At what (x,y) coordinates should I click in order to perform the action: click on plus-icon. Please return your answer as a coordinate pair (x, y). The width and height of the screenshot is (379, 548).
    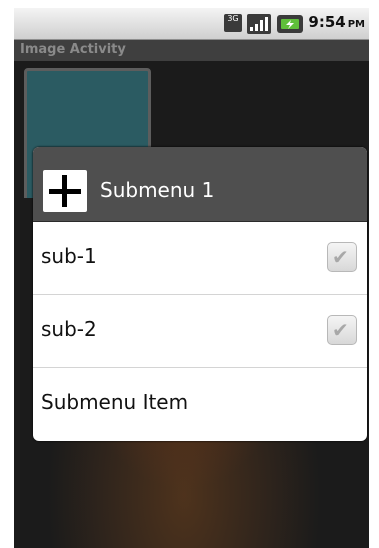
    Looking at the image, I should click on (65, 191).